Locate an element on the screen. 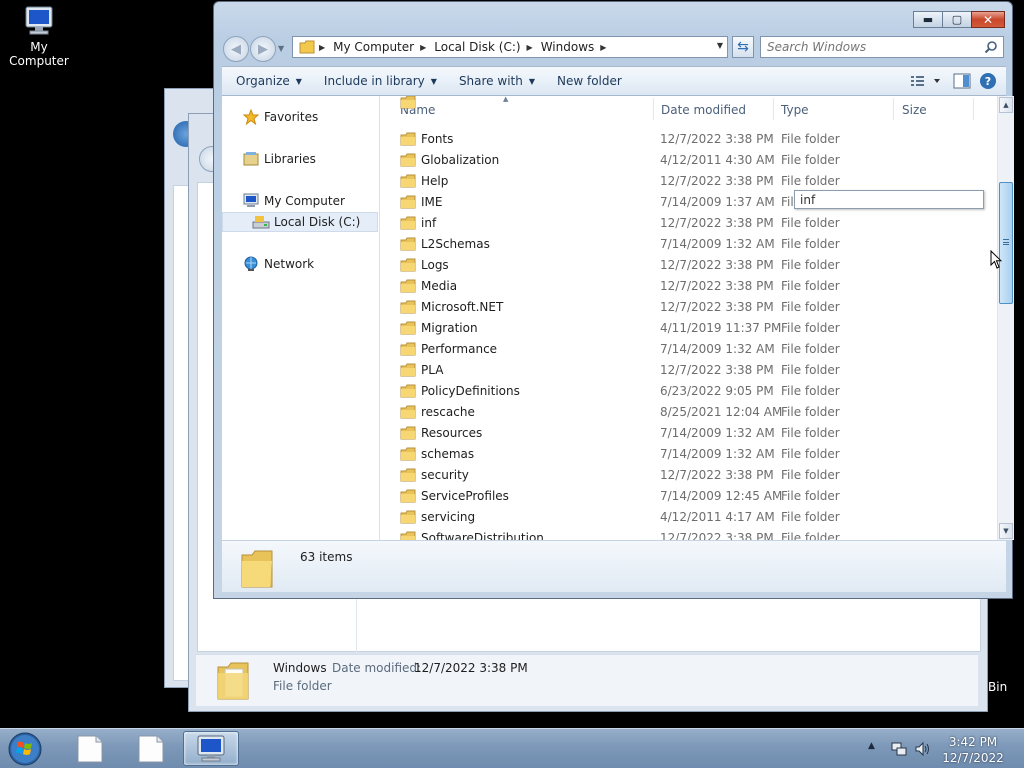 This screenshot has width=1024, height=768. volume-tray-icon is located at coordinates (923, 749).